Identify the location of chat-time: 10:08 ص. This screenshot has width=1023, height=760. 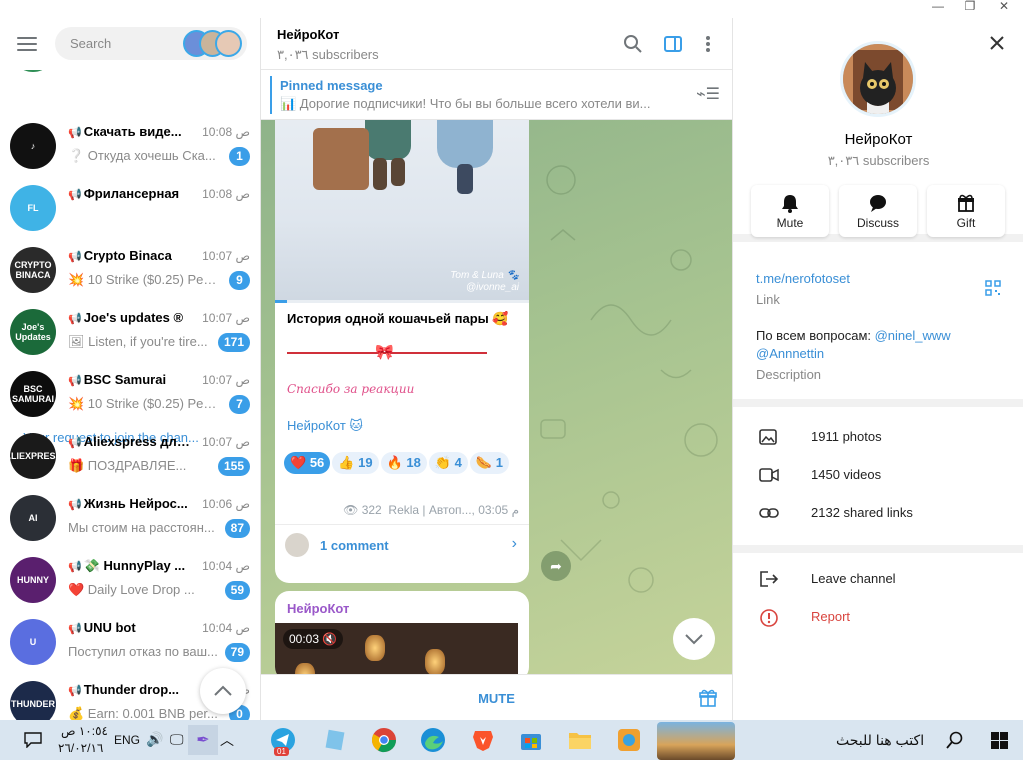
(226, 194).